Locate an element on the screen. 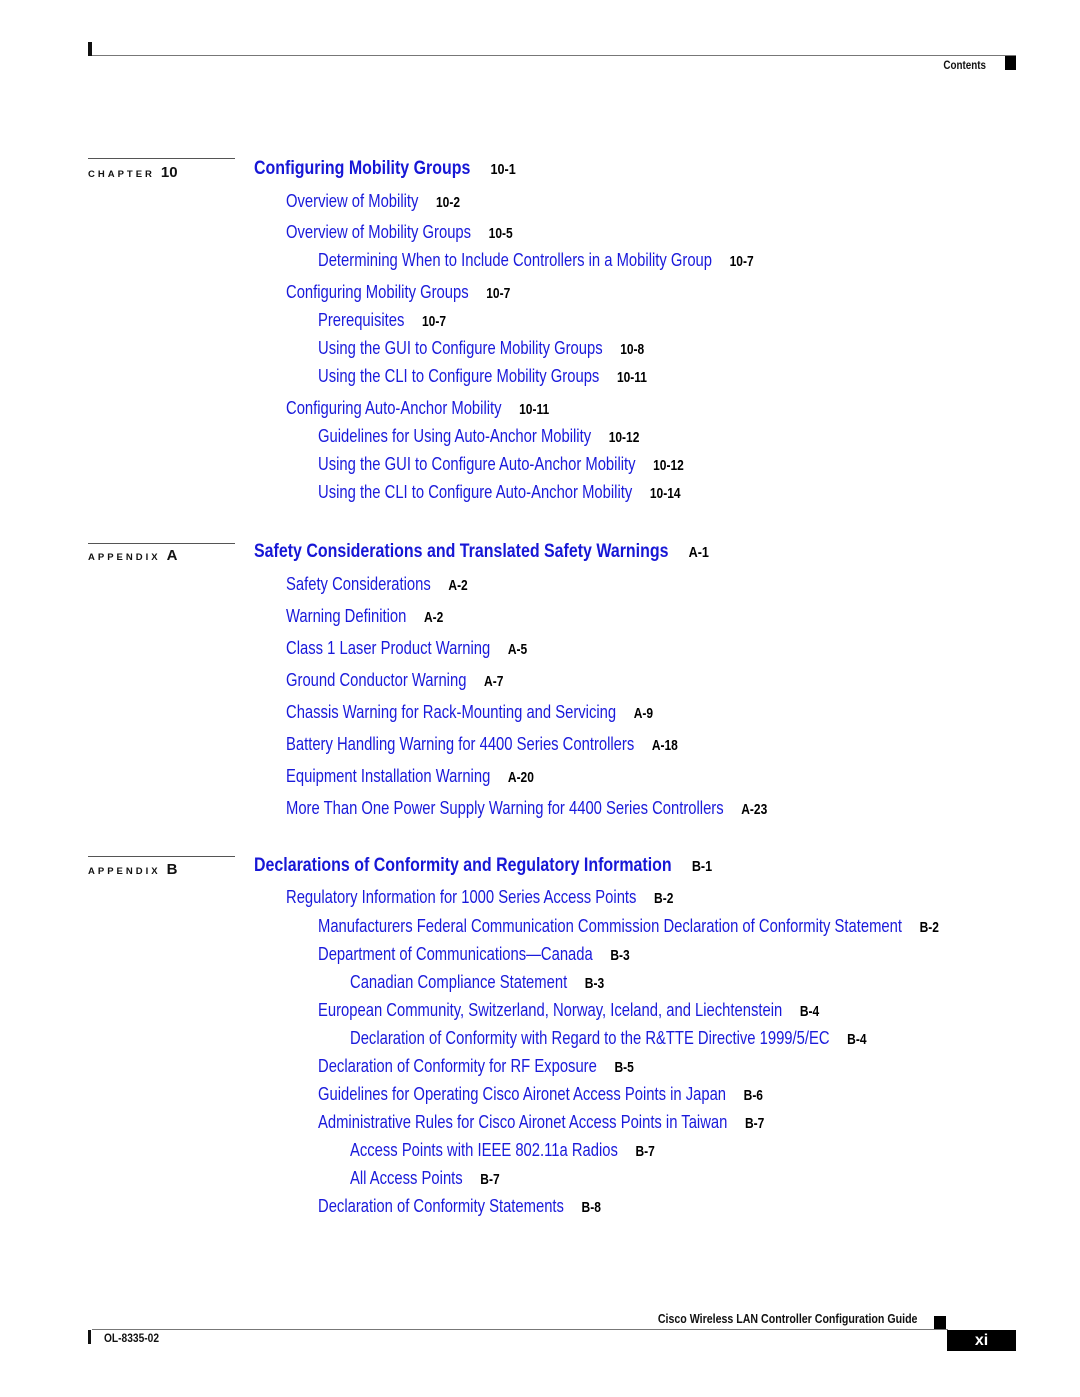  toc-entry: Overview of Mobility Groups 10-5 is located at coordinates (399, 232).